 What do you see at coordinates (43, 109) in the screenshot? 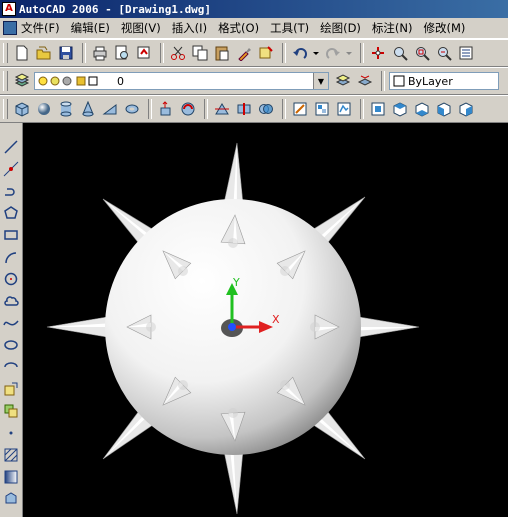
I see `sphere-icon` at bounding box center [43, 109].